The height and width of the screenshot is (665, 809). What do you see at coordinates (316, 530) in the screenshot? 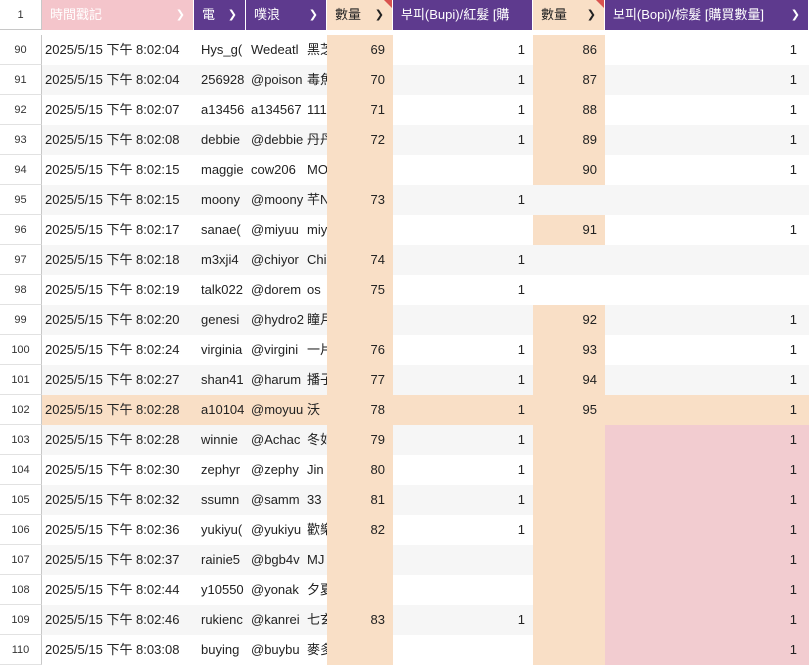
I see `name-cell: 歡樂` at bounding box center [316, 530].